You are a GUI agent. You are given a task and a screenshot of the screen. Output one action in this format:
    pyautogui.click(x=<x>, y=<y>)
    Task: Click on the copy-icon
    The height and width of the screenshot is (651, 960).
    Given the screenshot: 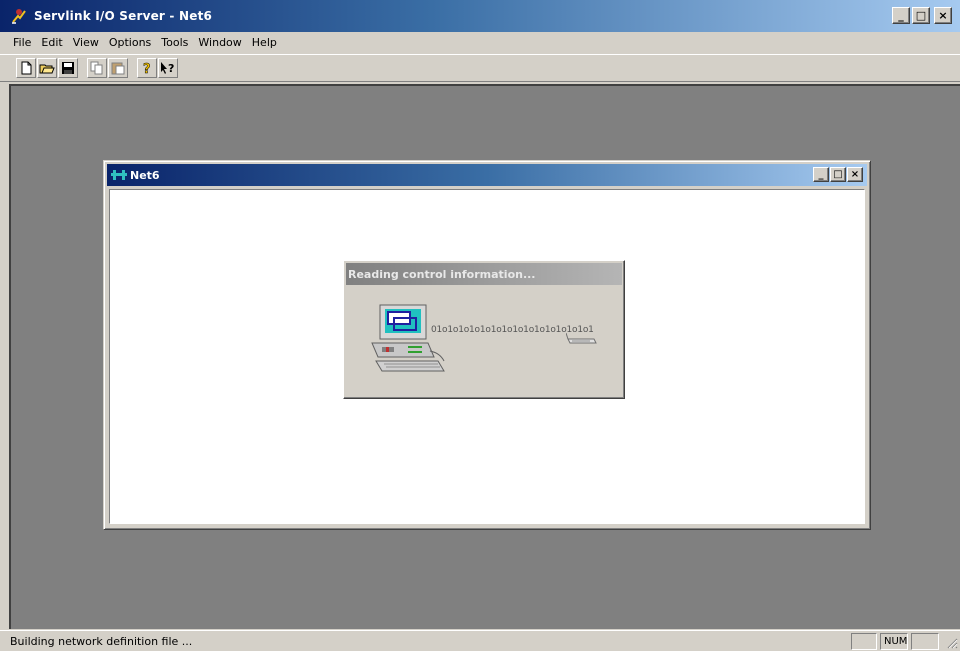 What is the action you would take?
    pyautogui.click(x=96, y=68)
    